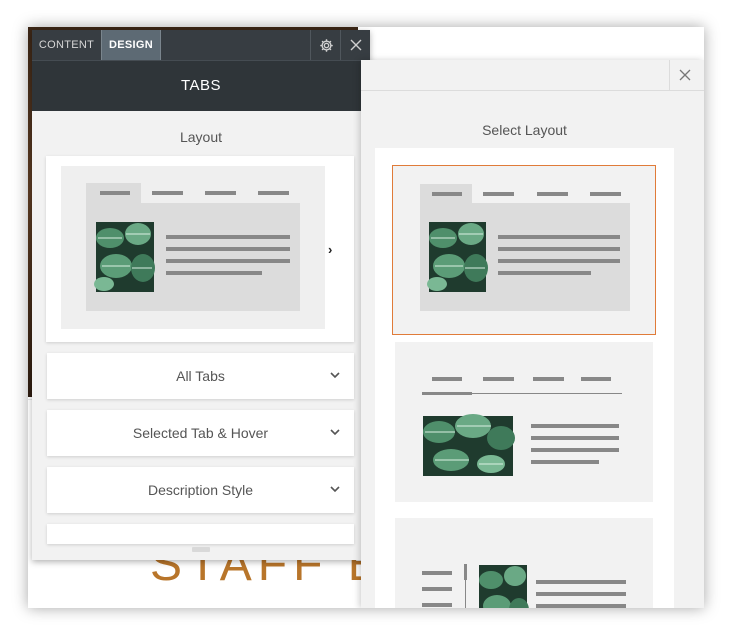  I want to click on settings-button, so click(325, 45).